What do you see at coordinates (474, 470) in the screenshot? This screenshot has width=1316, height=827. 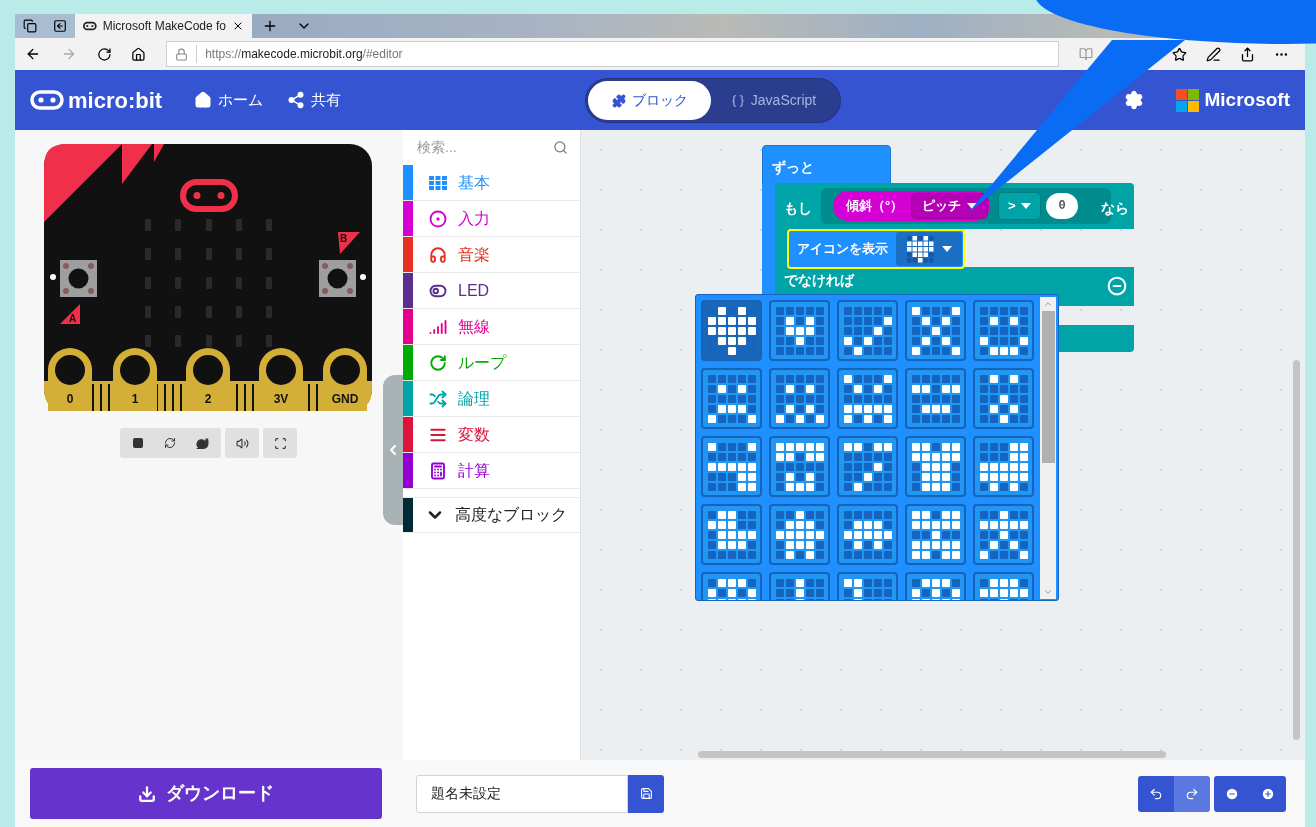 I see `category-label: 計算` at bounding box center [474, 470].